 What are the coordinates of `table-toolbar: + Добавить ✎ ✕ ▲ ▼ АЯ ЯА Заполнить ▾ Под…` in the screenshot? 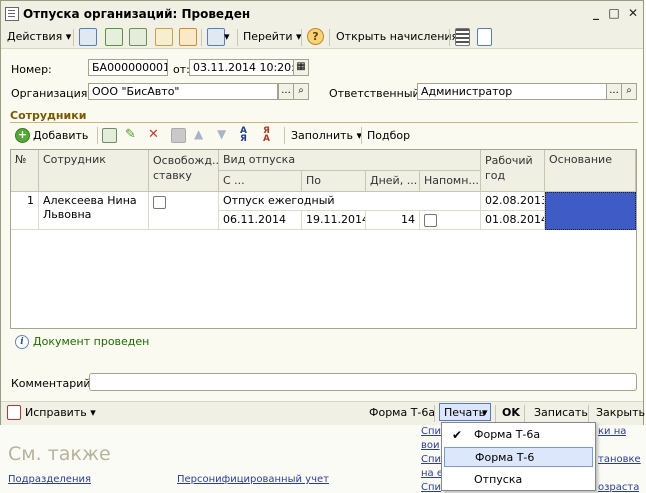 It's located at (324, 137).